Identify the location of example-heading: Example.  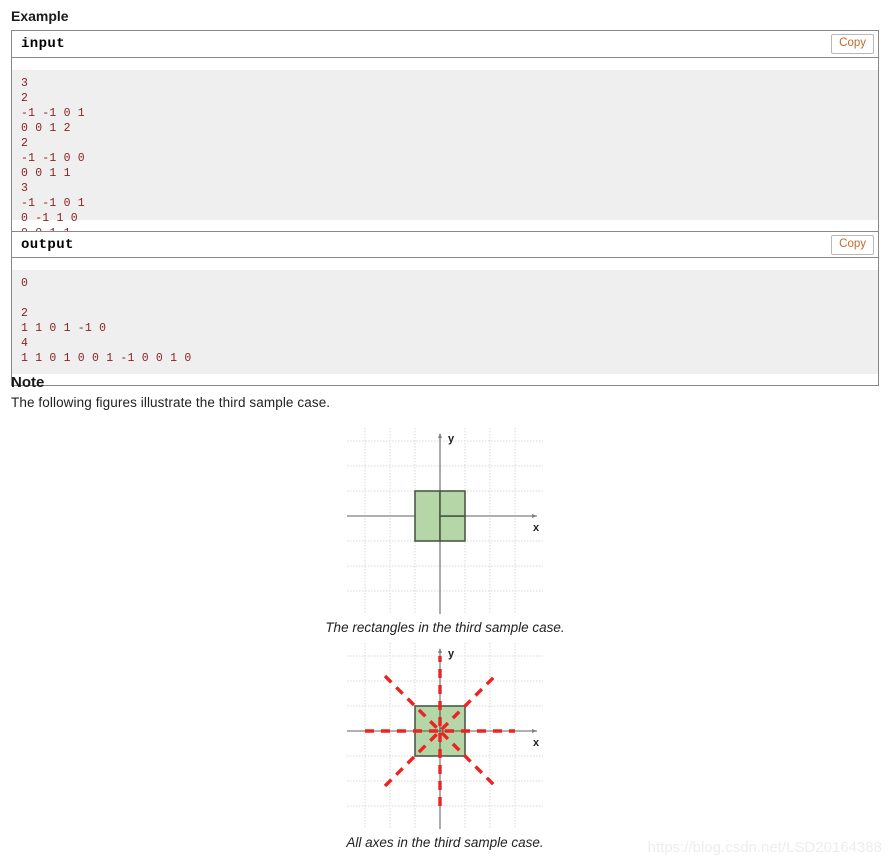
(40, 16).